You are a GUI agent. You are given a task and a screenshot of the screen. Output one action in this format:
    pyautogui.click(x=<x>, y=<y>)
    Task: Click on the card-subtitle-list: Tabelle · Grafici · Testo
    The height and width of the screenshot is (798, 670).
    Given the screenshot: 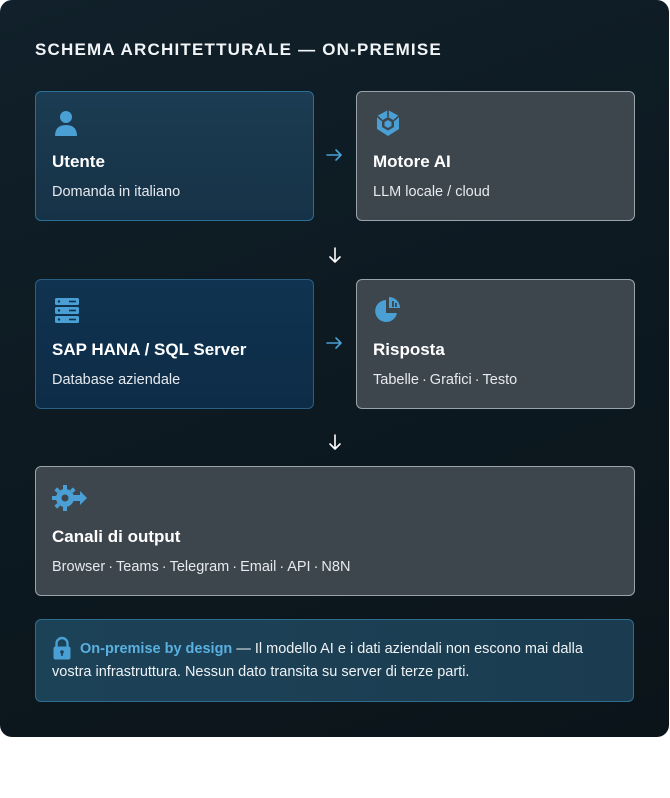 What is the action you would take?
    pyautogui.click(x=445, y=380)
    